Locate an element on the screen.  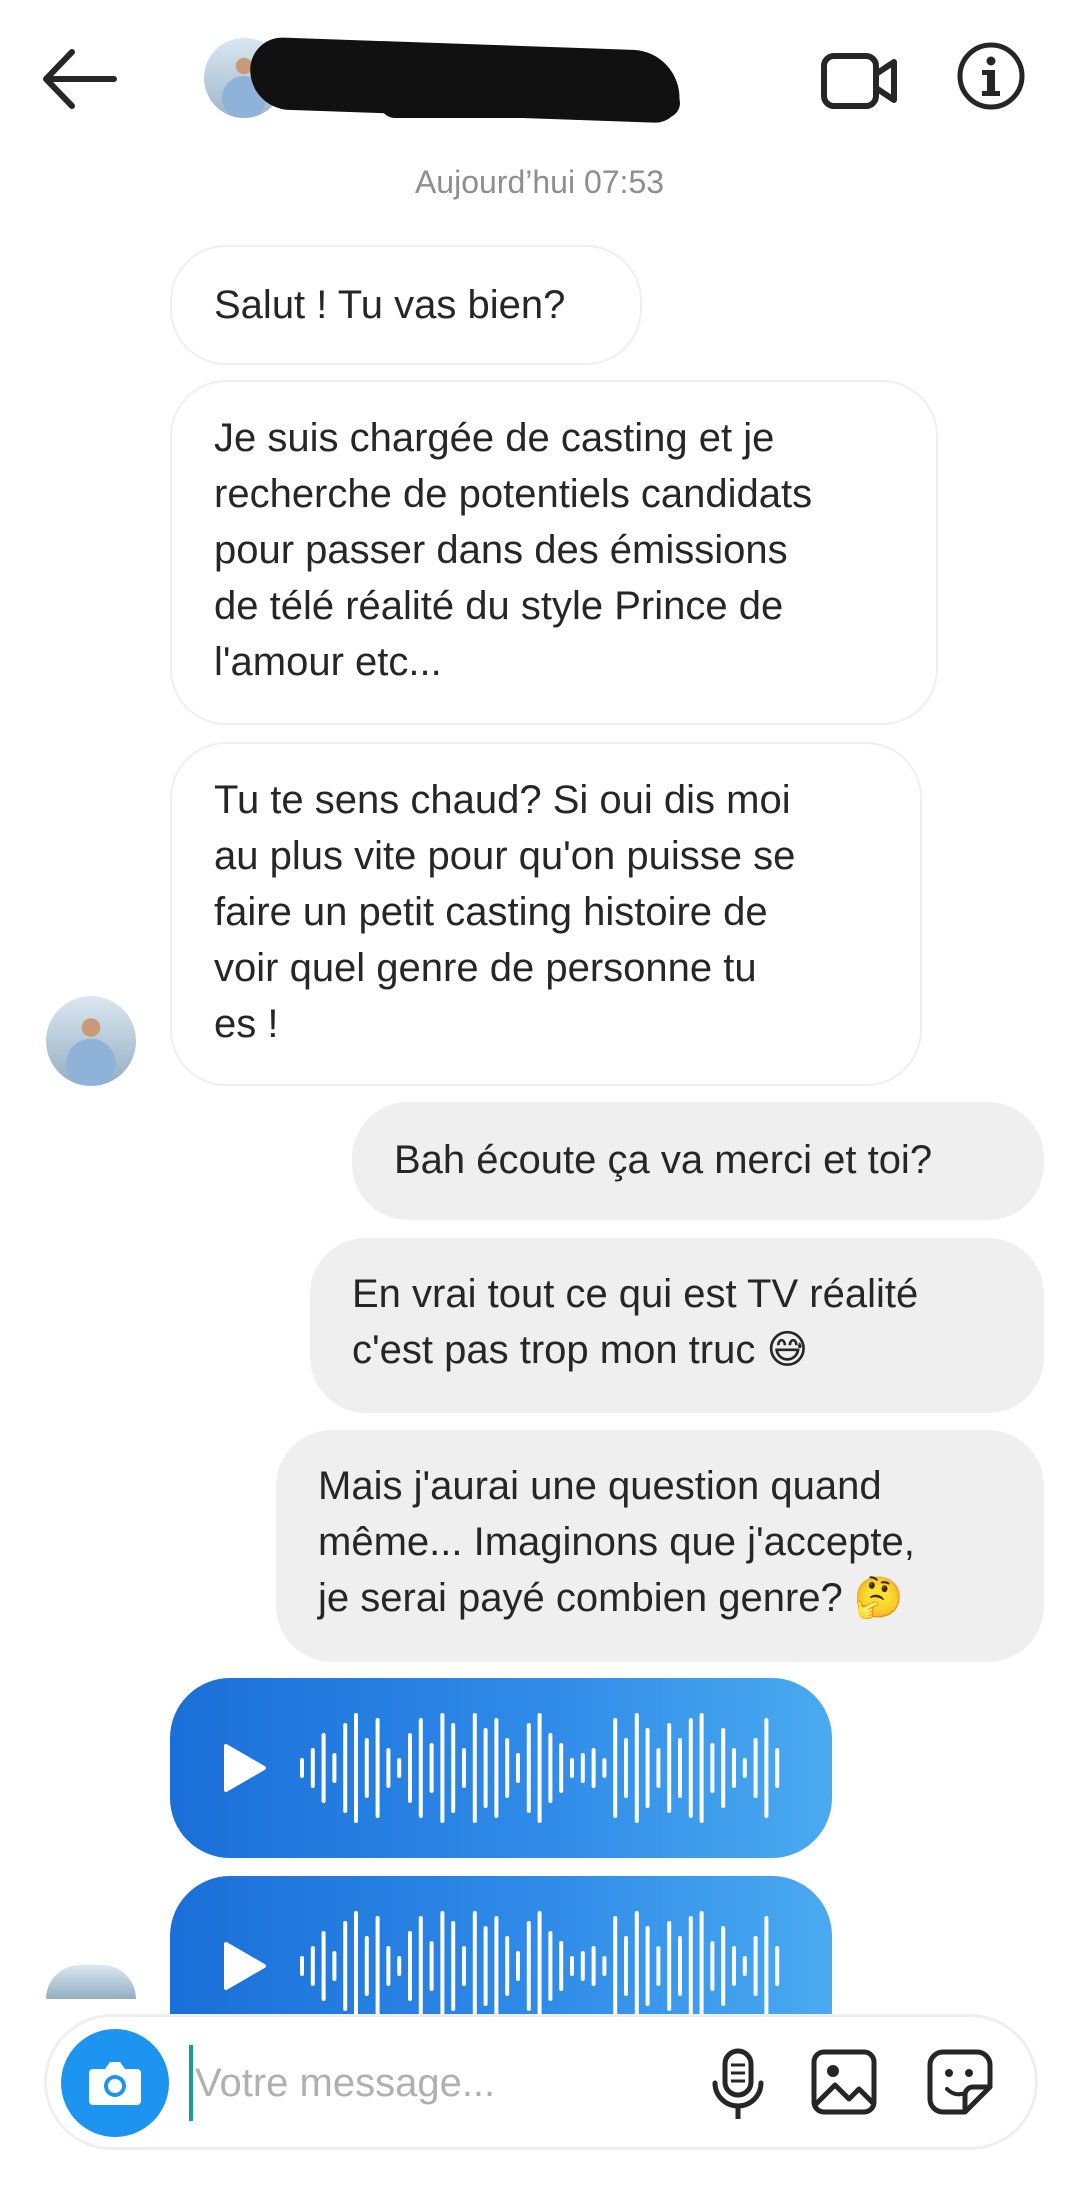
redacted-username-overflow is located at coordinates (530, 103).